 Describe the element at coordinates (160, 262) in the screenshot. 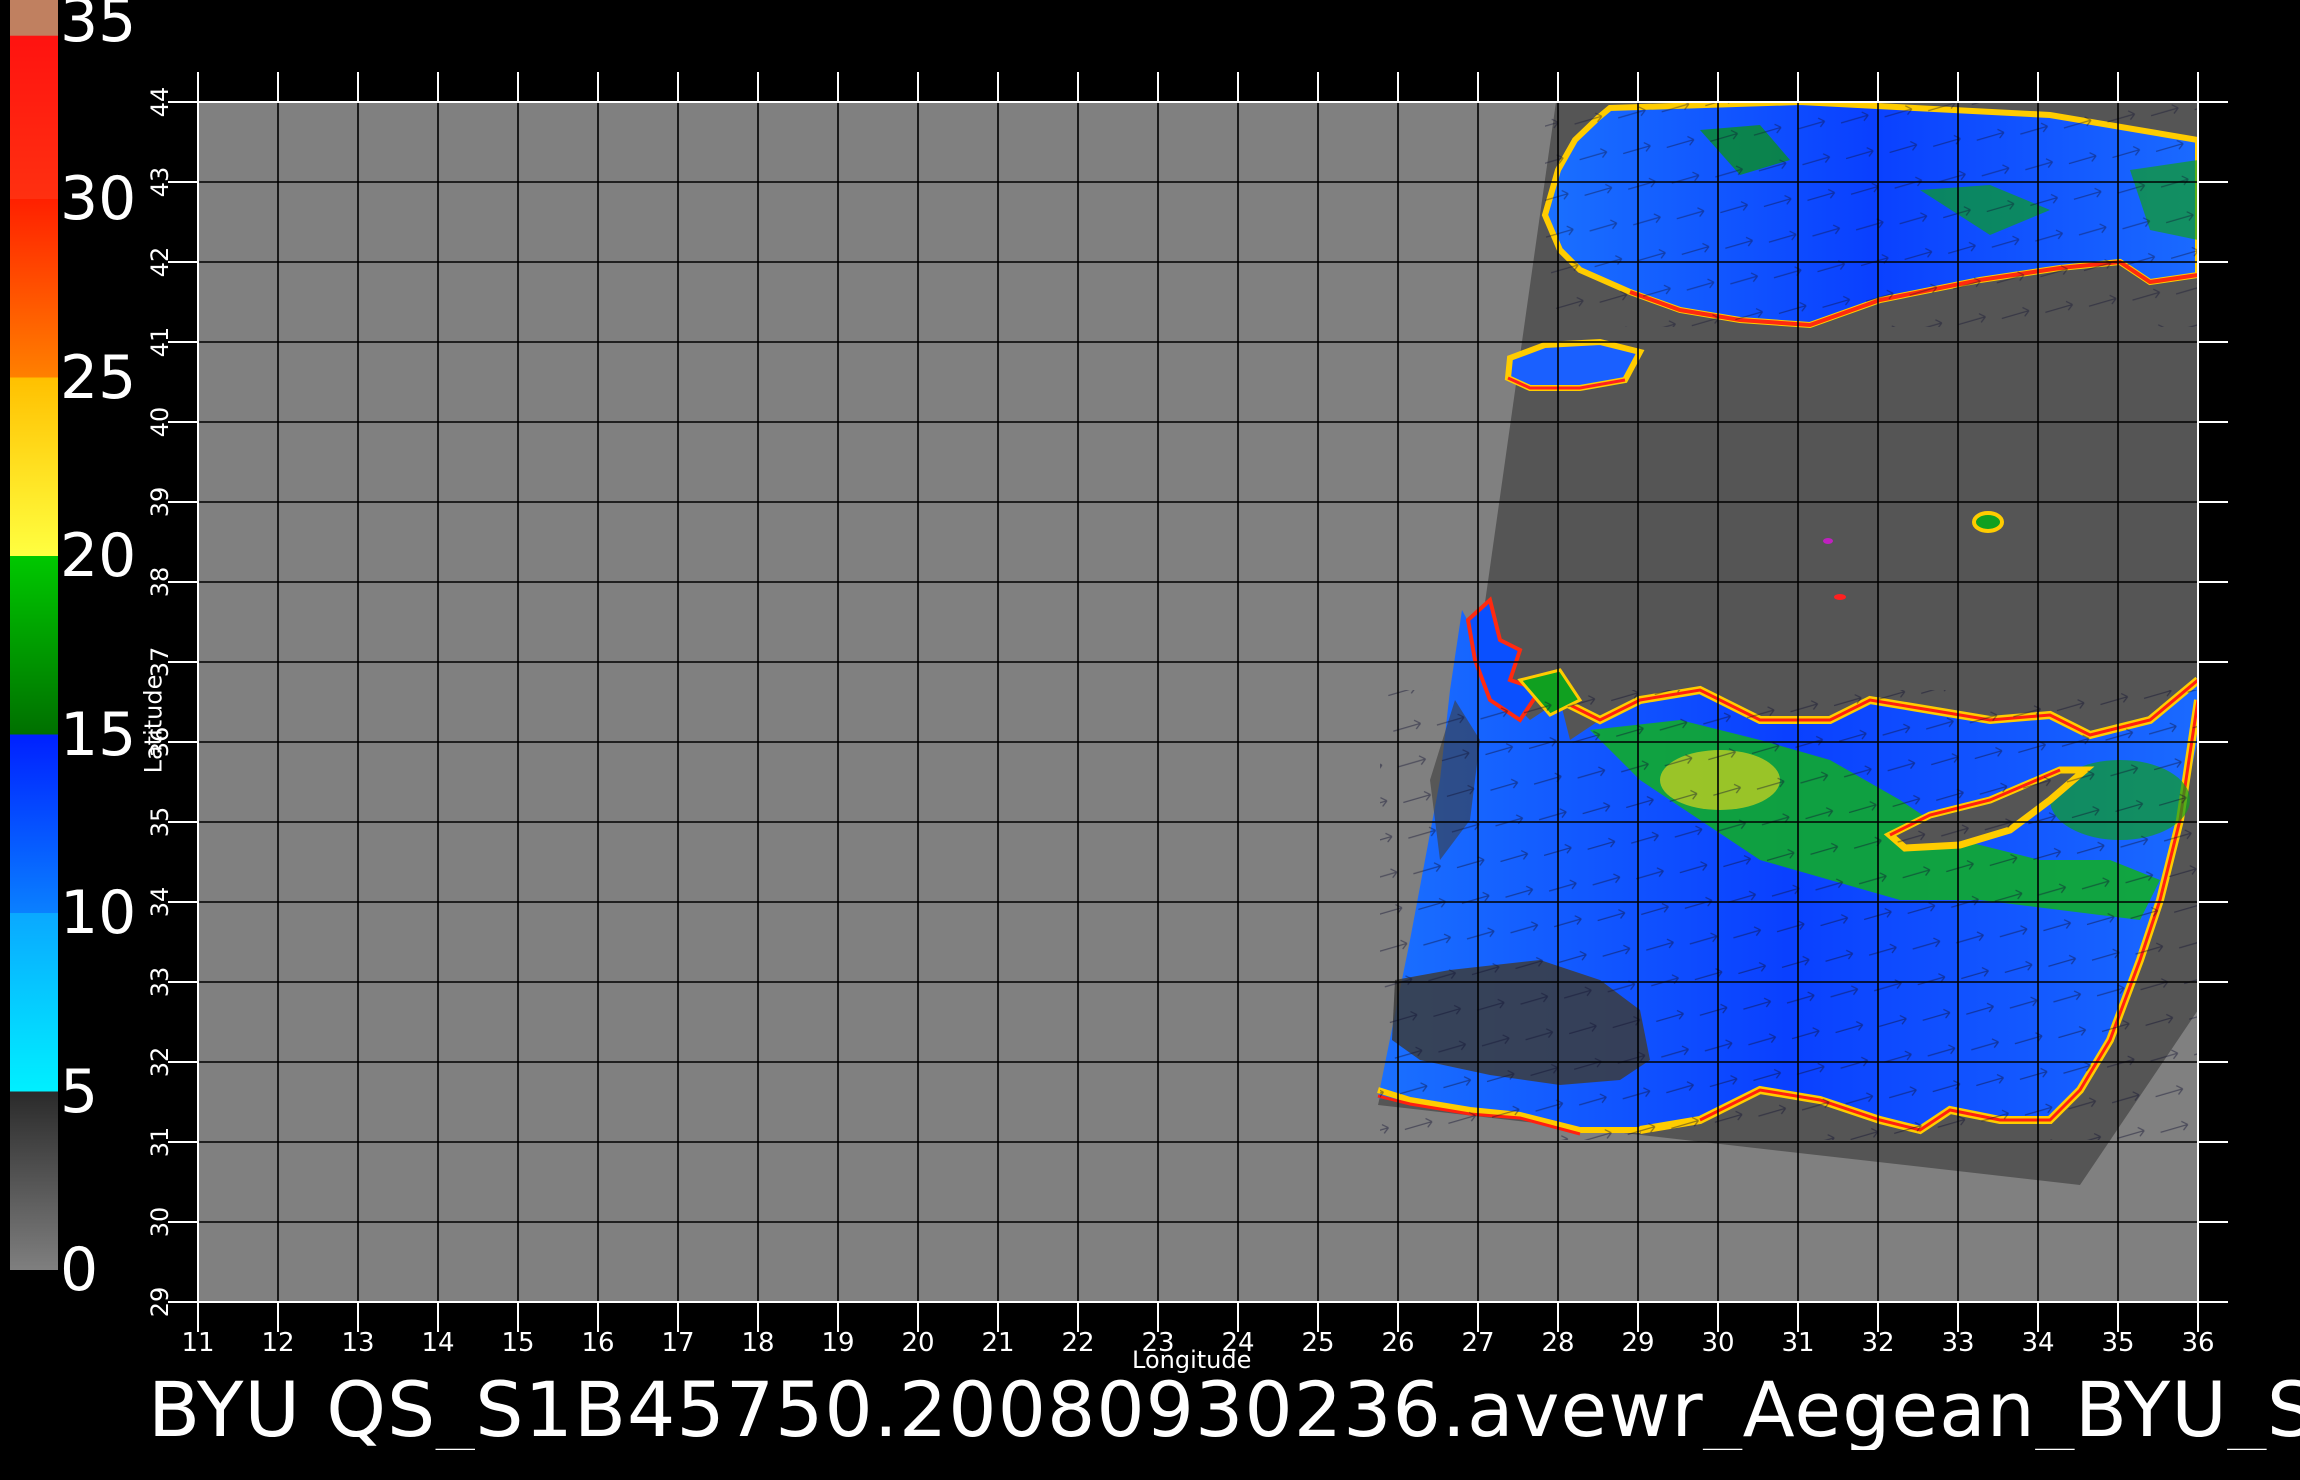

I see `latitude-tick-42: 42` at that location.